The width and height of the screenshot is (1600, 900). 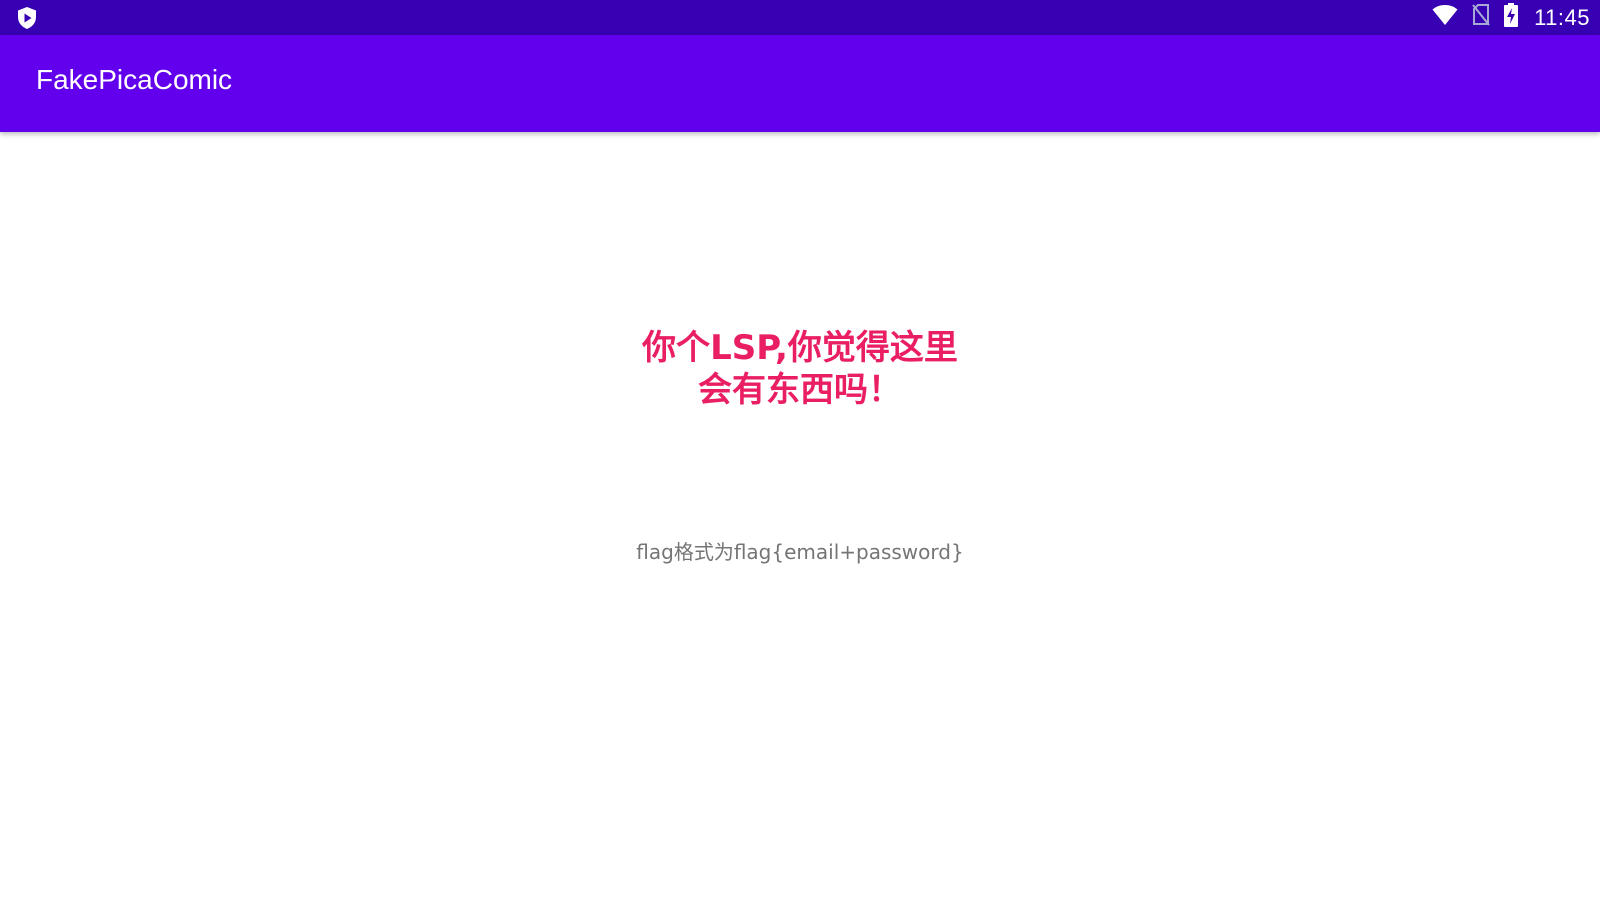 I want to click on status-time: 11:45, so click(x=1562, y=17).